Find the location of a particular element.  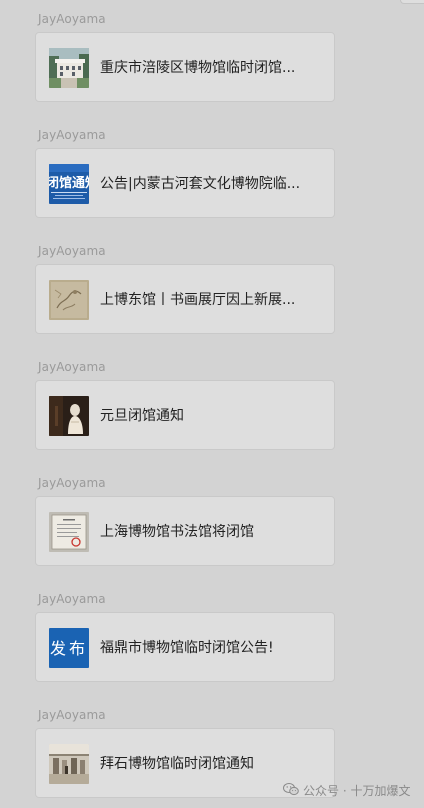

feed-item: JayAoyama 元旦闭馆通知 is located at coordinates (212, 418).